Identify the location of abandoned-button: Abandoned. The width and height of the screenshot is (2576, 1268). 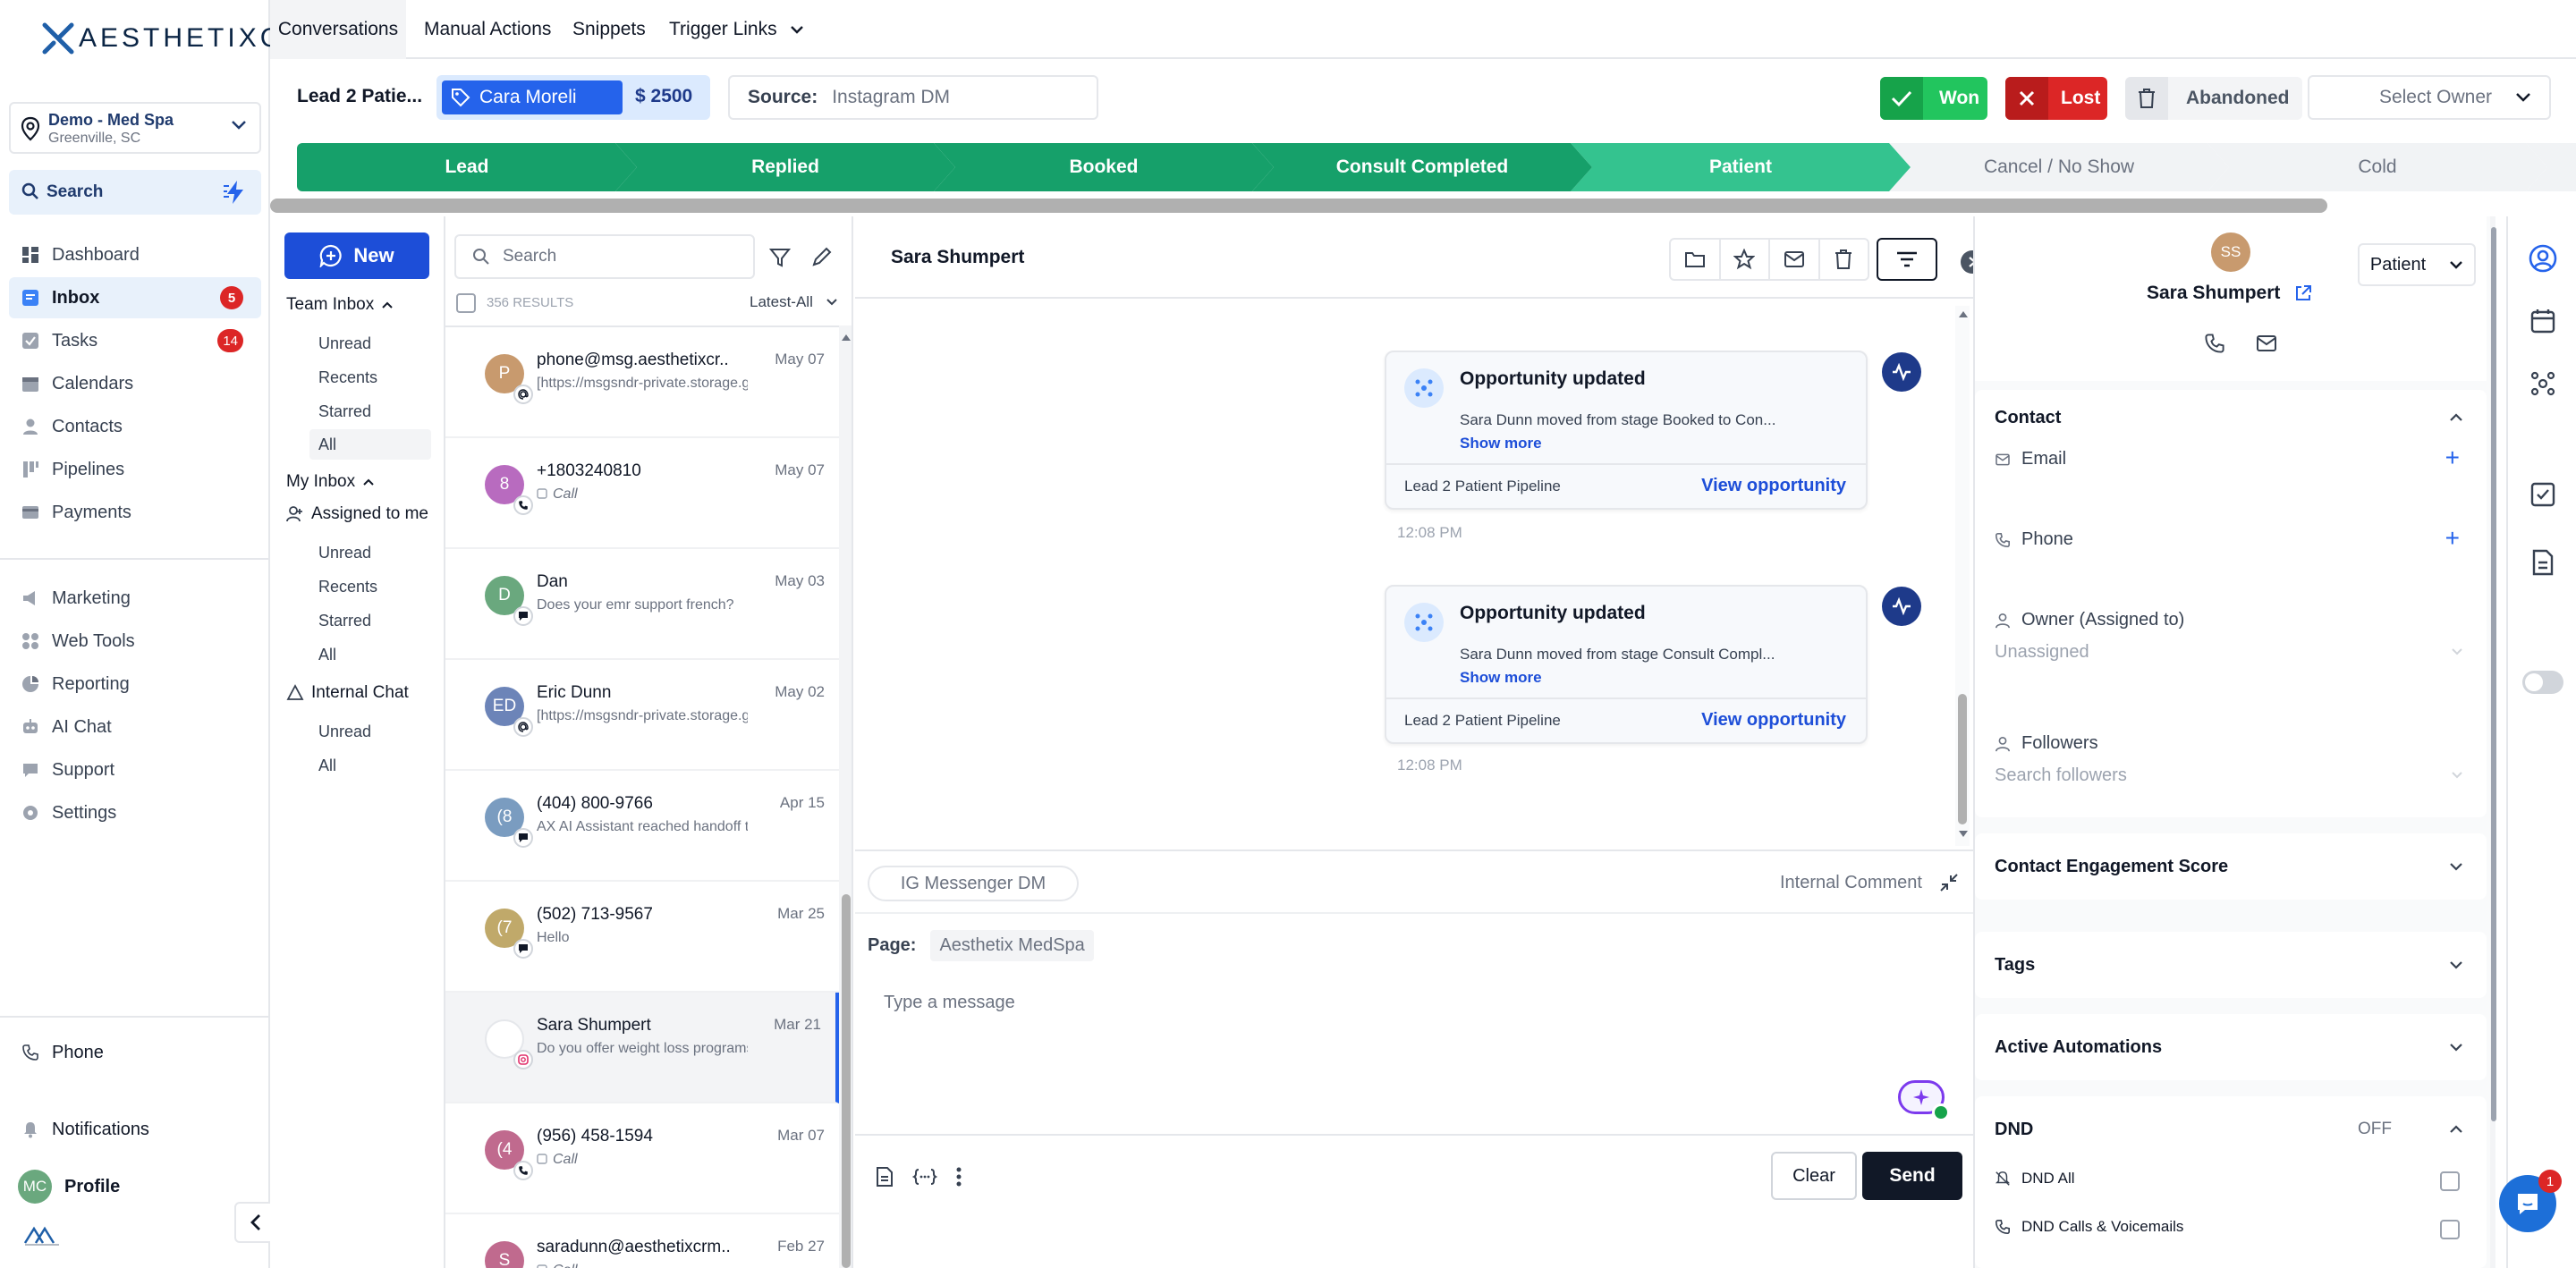
(2213, 98).